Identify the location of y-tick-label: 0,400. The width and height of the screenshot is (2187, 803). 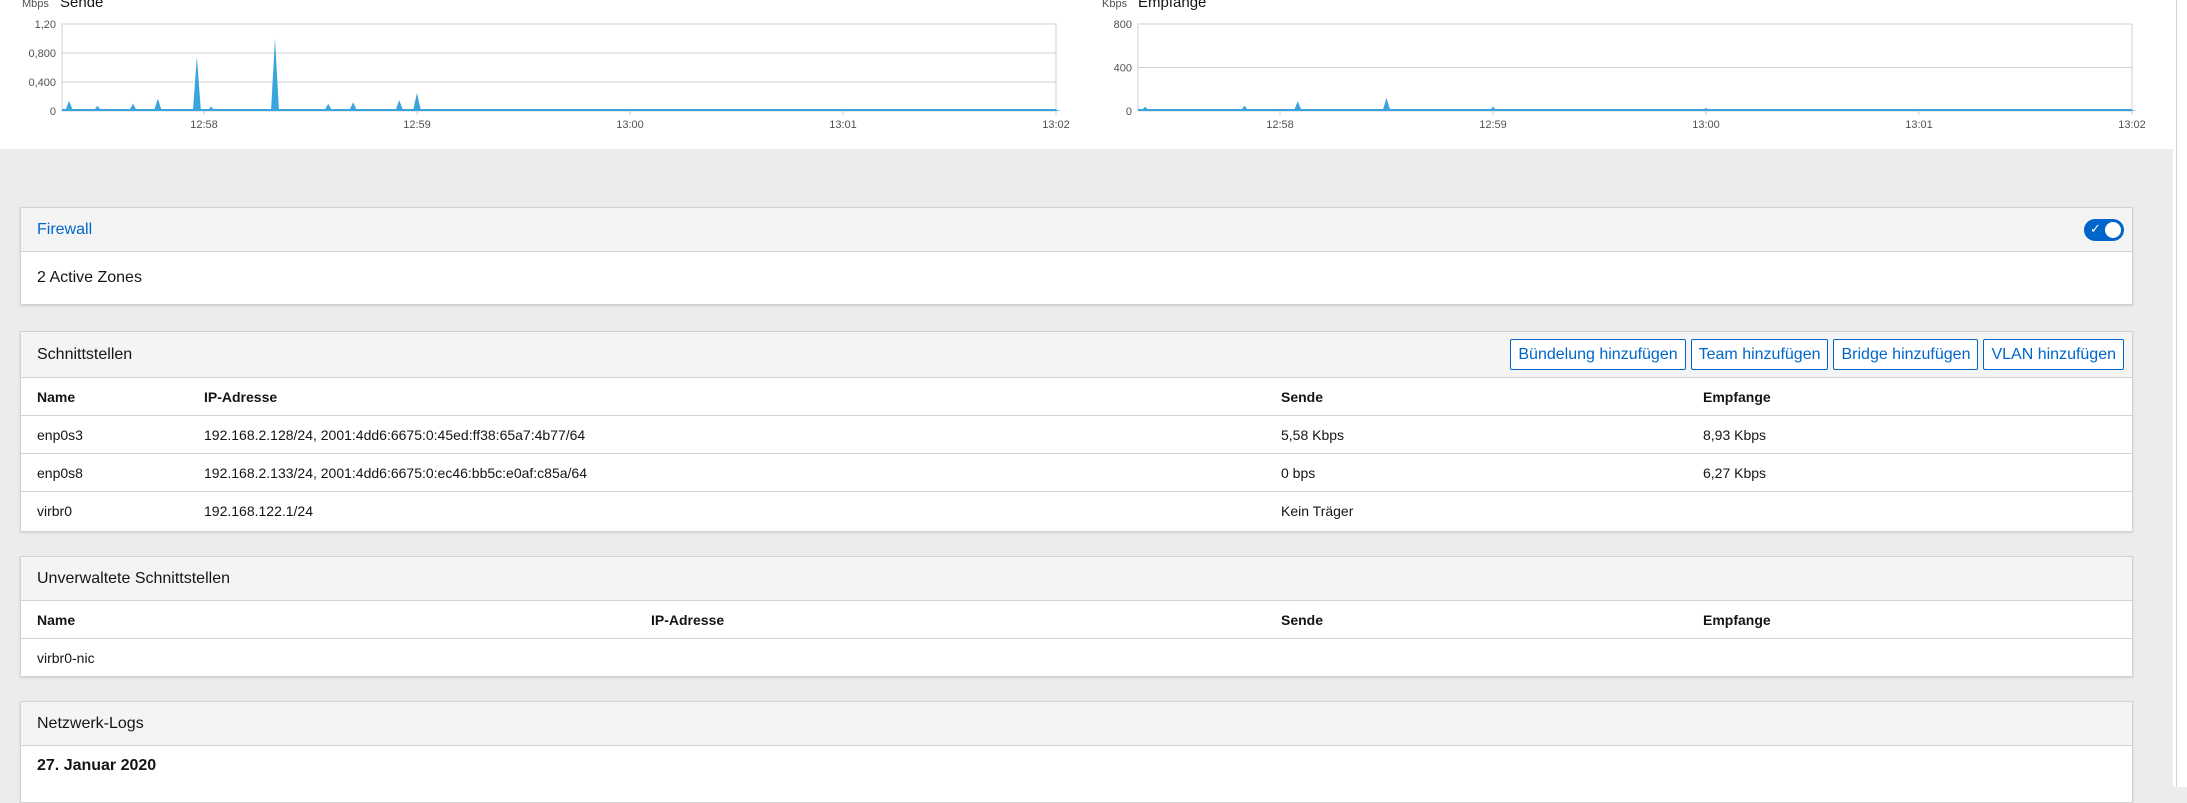
(42, 83).